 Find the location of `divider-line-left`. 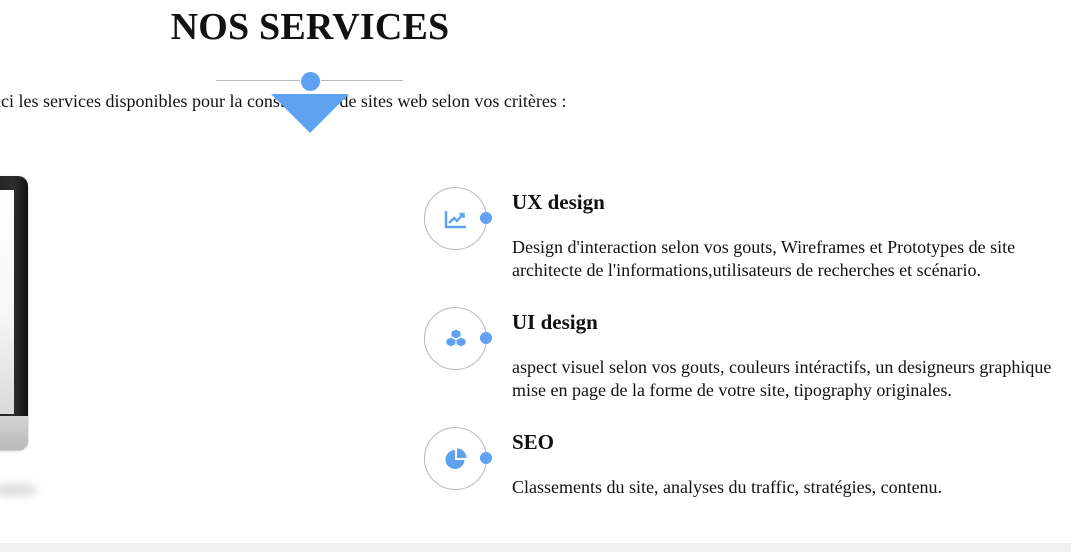

divider-line-left is located at coordinates (258, 80).